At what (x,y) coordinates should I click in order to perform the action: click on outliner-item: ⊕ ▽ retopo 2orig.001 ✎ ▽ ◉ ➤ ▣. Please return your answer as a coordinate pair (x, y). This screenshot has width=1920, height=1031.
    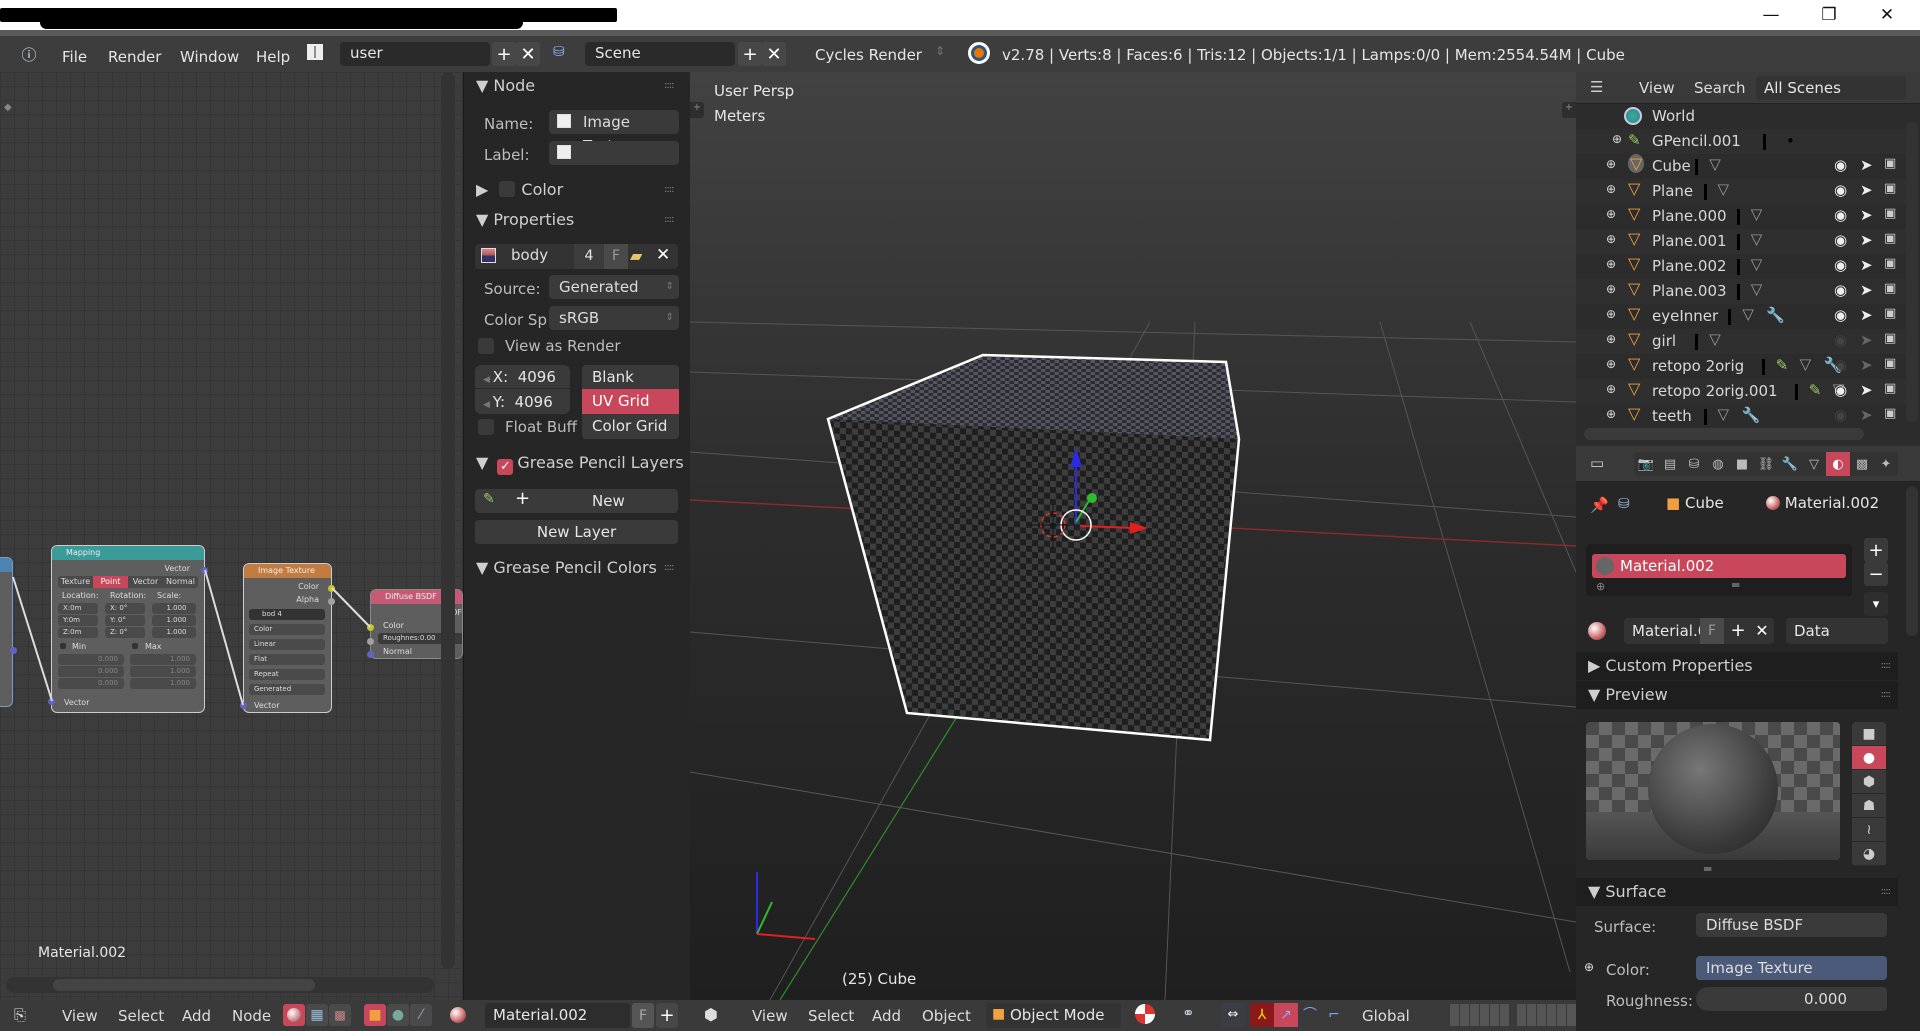
    Looking at the image, I should click on (1741, 391).